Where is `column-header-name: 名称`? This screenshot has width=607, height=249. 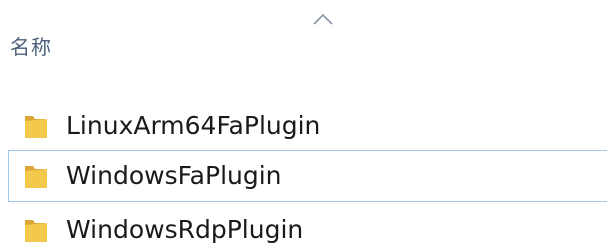 column-header-name: 名称 is located at coordinates (31, 47).